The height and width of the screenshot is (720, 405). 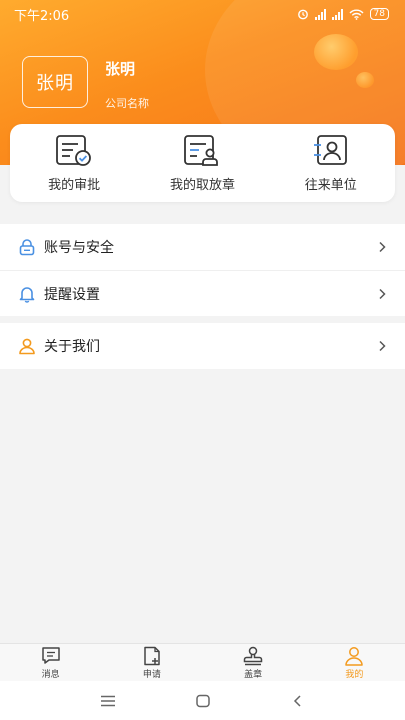 I want to click on apply-icon, so click(x=152, y=655).